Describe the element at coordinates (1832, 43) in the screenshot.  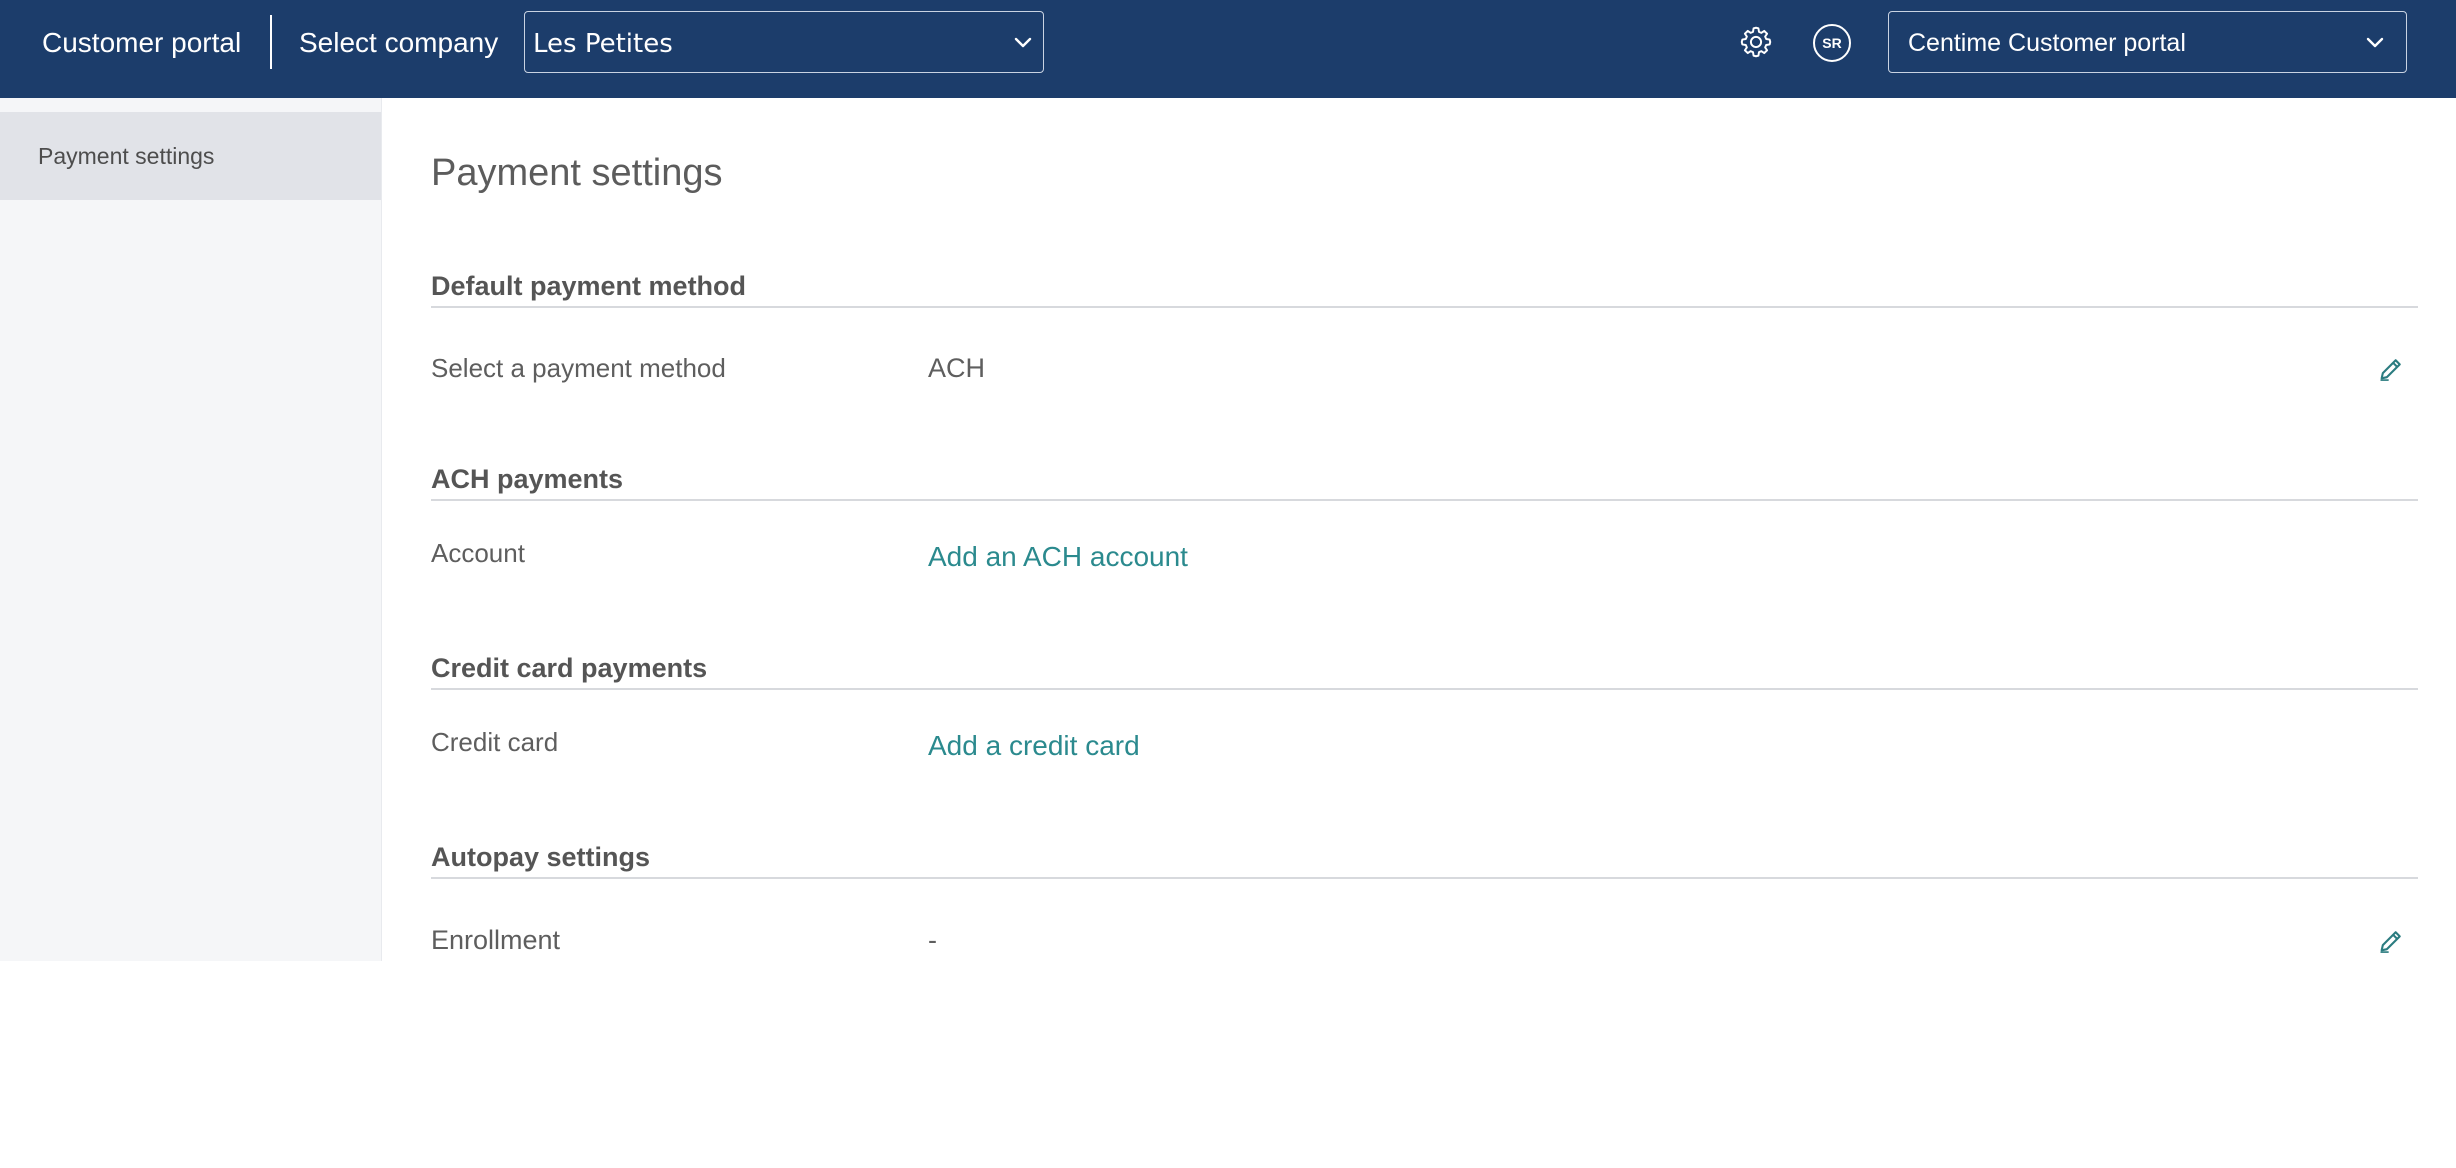
I see `avatar: SR` at that location.